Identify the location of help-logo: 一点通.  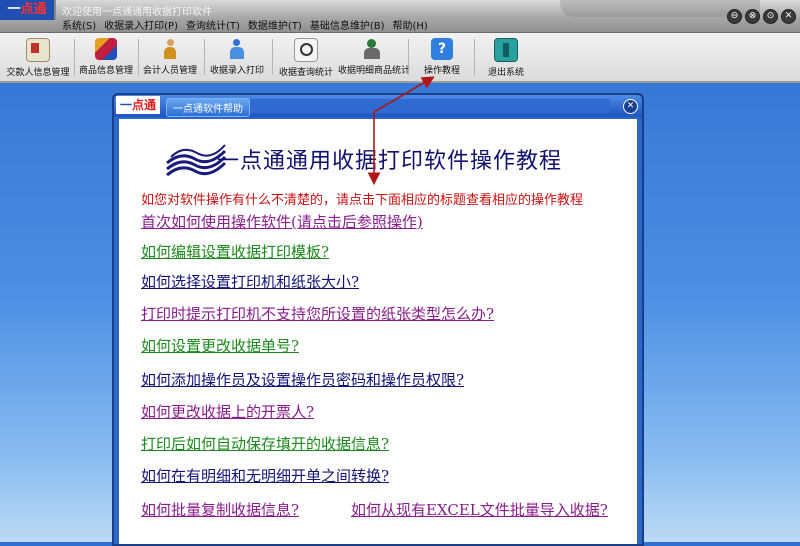
(138, 105).